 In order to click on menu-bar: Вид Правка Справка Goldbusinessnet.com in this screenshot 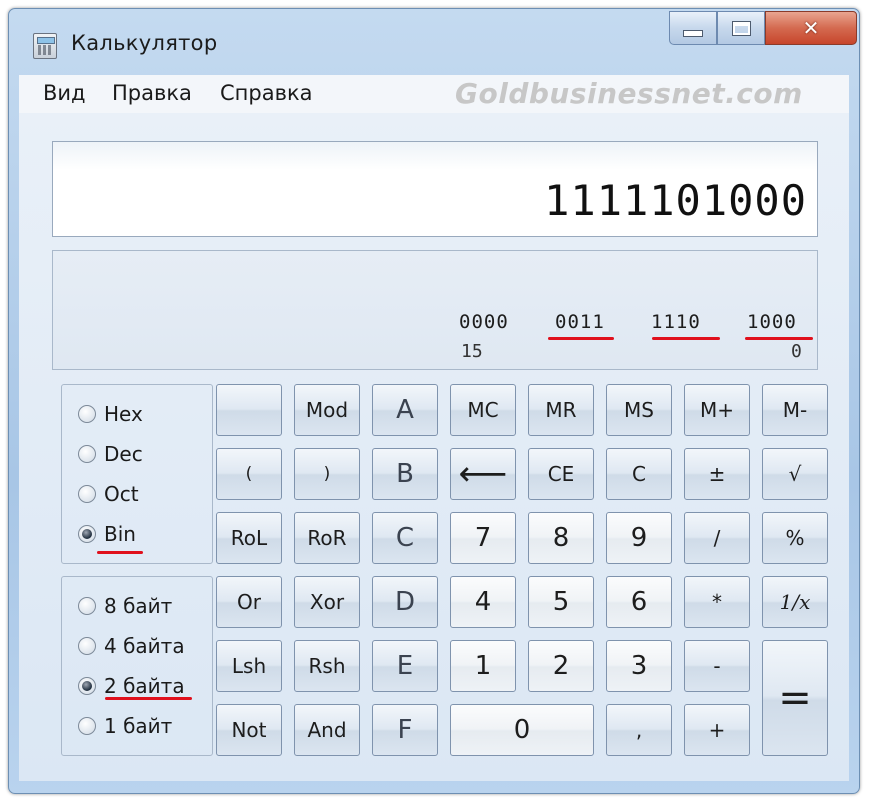, I will do `click(434, 94)`.